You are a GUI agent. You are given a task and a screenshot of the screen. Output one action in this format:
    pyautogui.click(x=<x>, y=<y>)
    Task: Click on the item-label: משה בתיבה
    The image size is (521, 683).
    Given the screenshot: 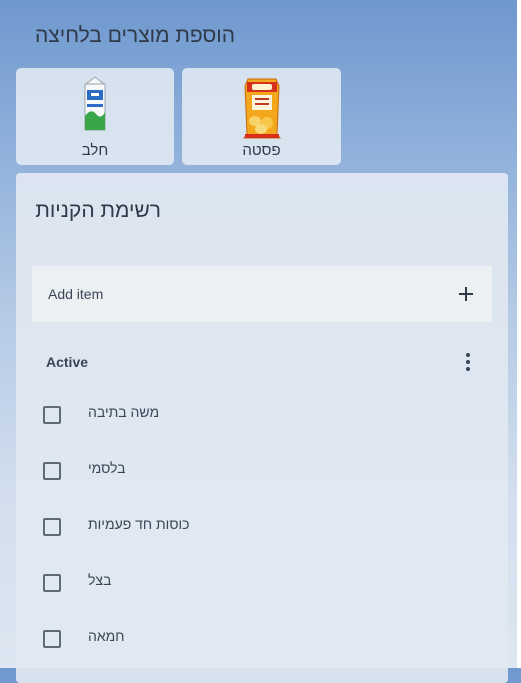 What is the action you would take?
    pyautogui.click(x=124, y=412)
    